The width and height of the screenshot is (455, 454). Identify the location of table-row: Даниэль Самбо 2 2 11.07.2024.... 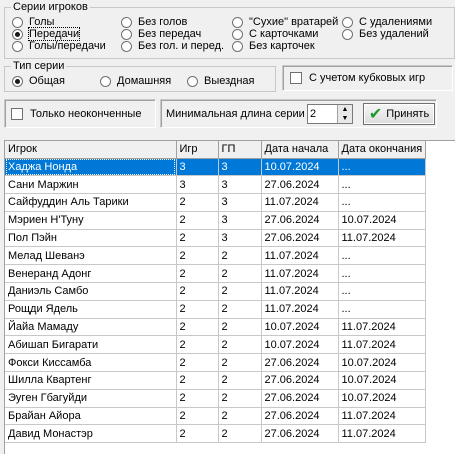
(216, 291).